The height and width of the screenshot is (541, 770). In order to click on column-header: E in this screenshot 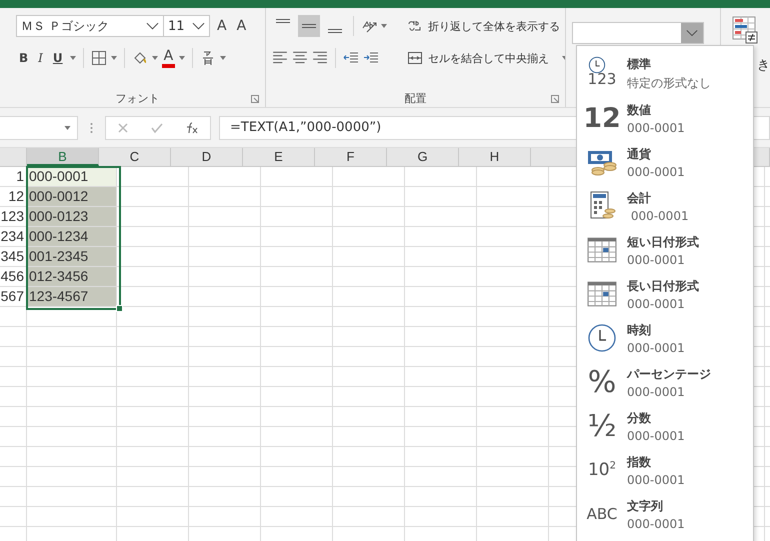, I will do `click(279, 157)`.